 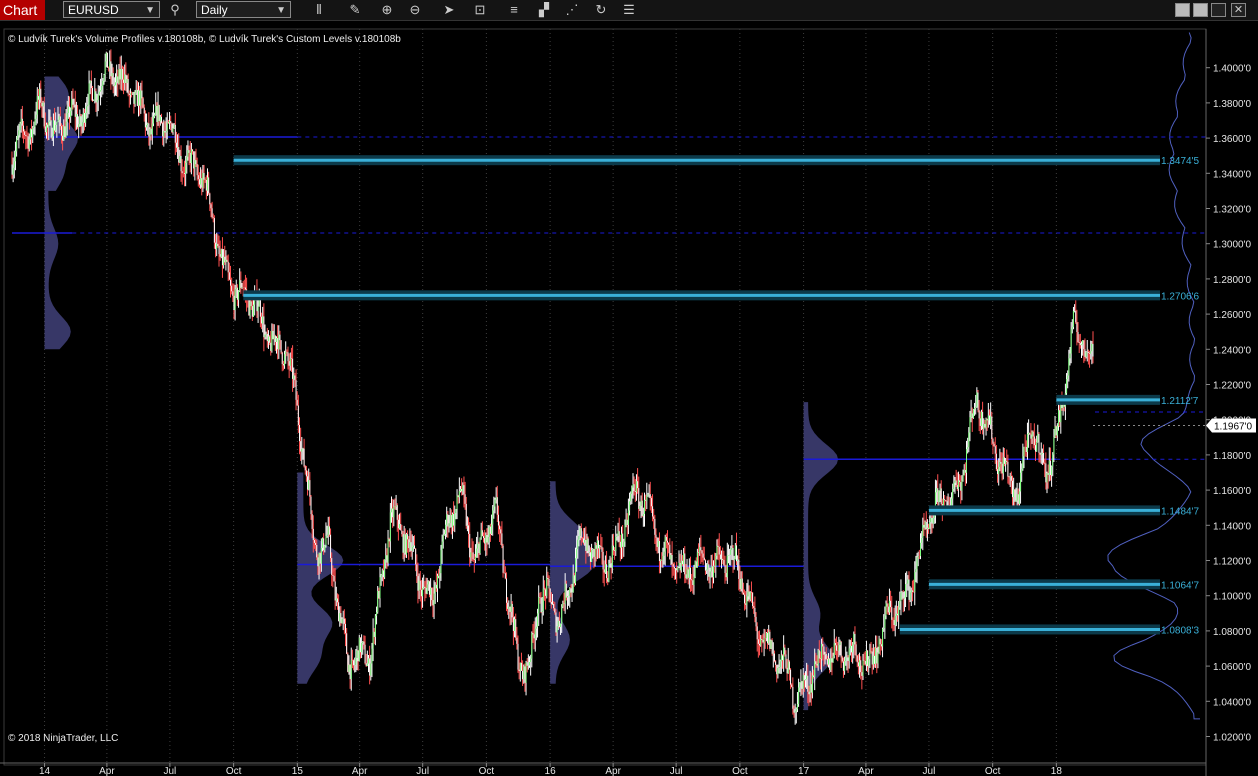 What do you see at coordinates (1232, 174) in the screenshot?
I see `price-tick-label: 1.3400'0` at bounding box center [1232, 174].